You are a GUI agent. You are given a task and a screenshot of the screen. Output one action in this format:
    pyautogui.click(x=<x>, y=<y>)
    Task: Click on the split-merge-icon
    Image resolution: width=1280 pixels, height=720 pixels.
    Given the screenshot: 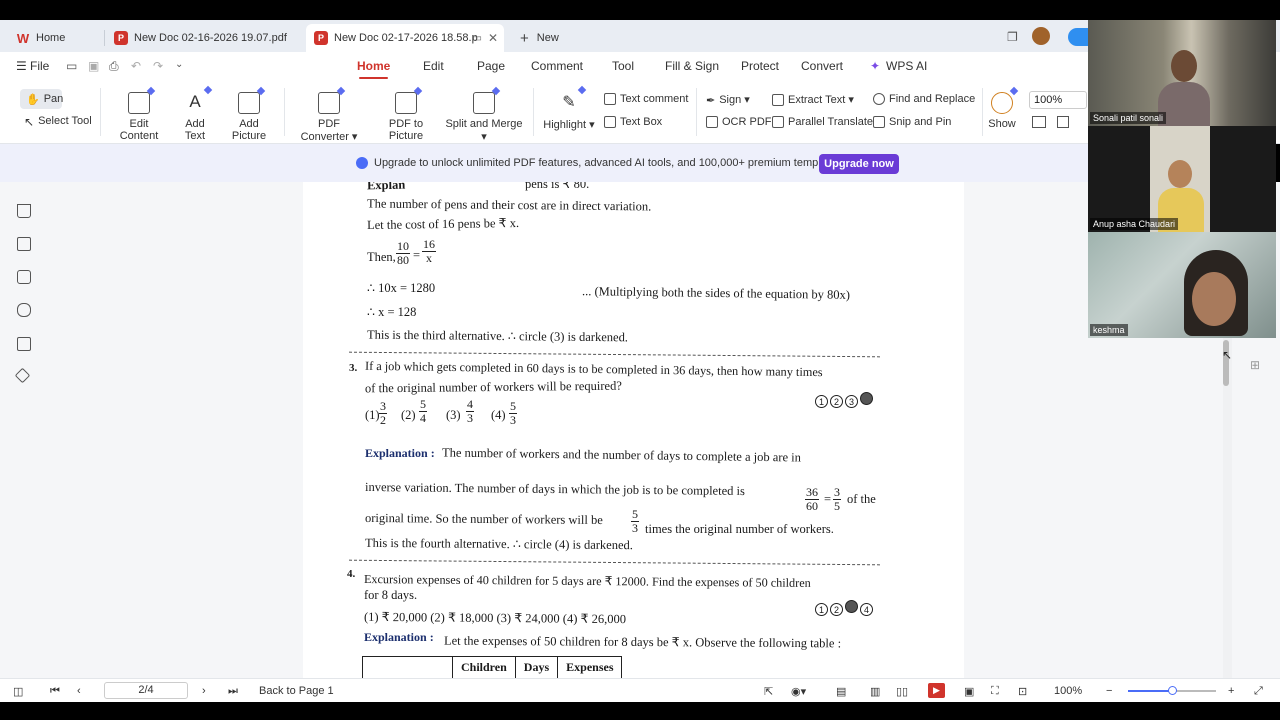 What is the action you would take?
    pyautogui.click(x=484, y=103)
    